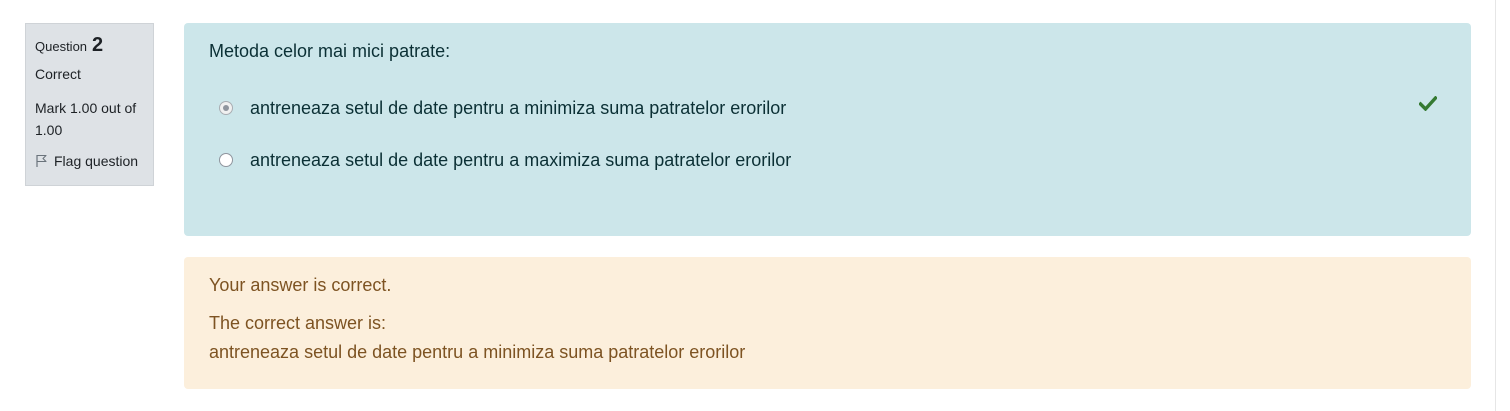  I want to click on question-state: Correct, so click(58, 74).